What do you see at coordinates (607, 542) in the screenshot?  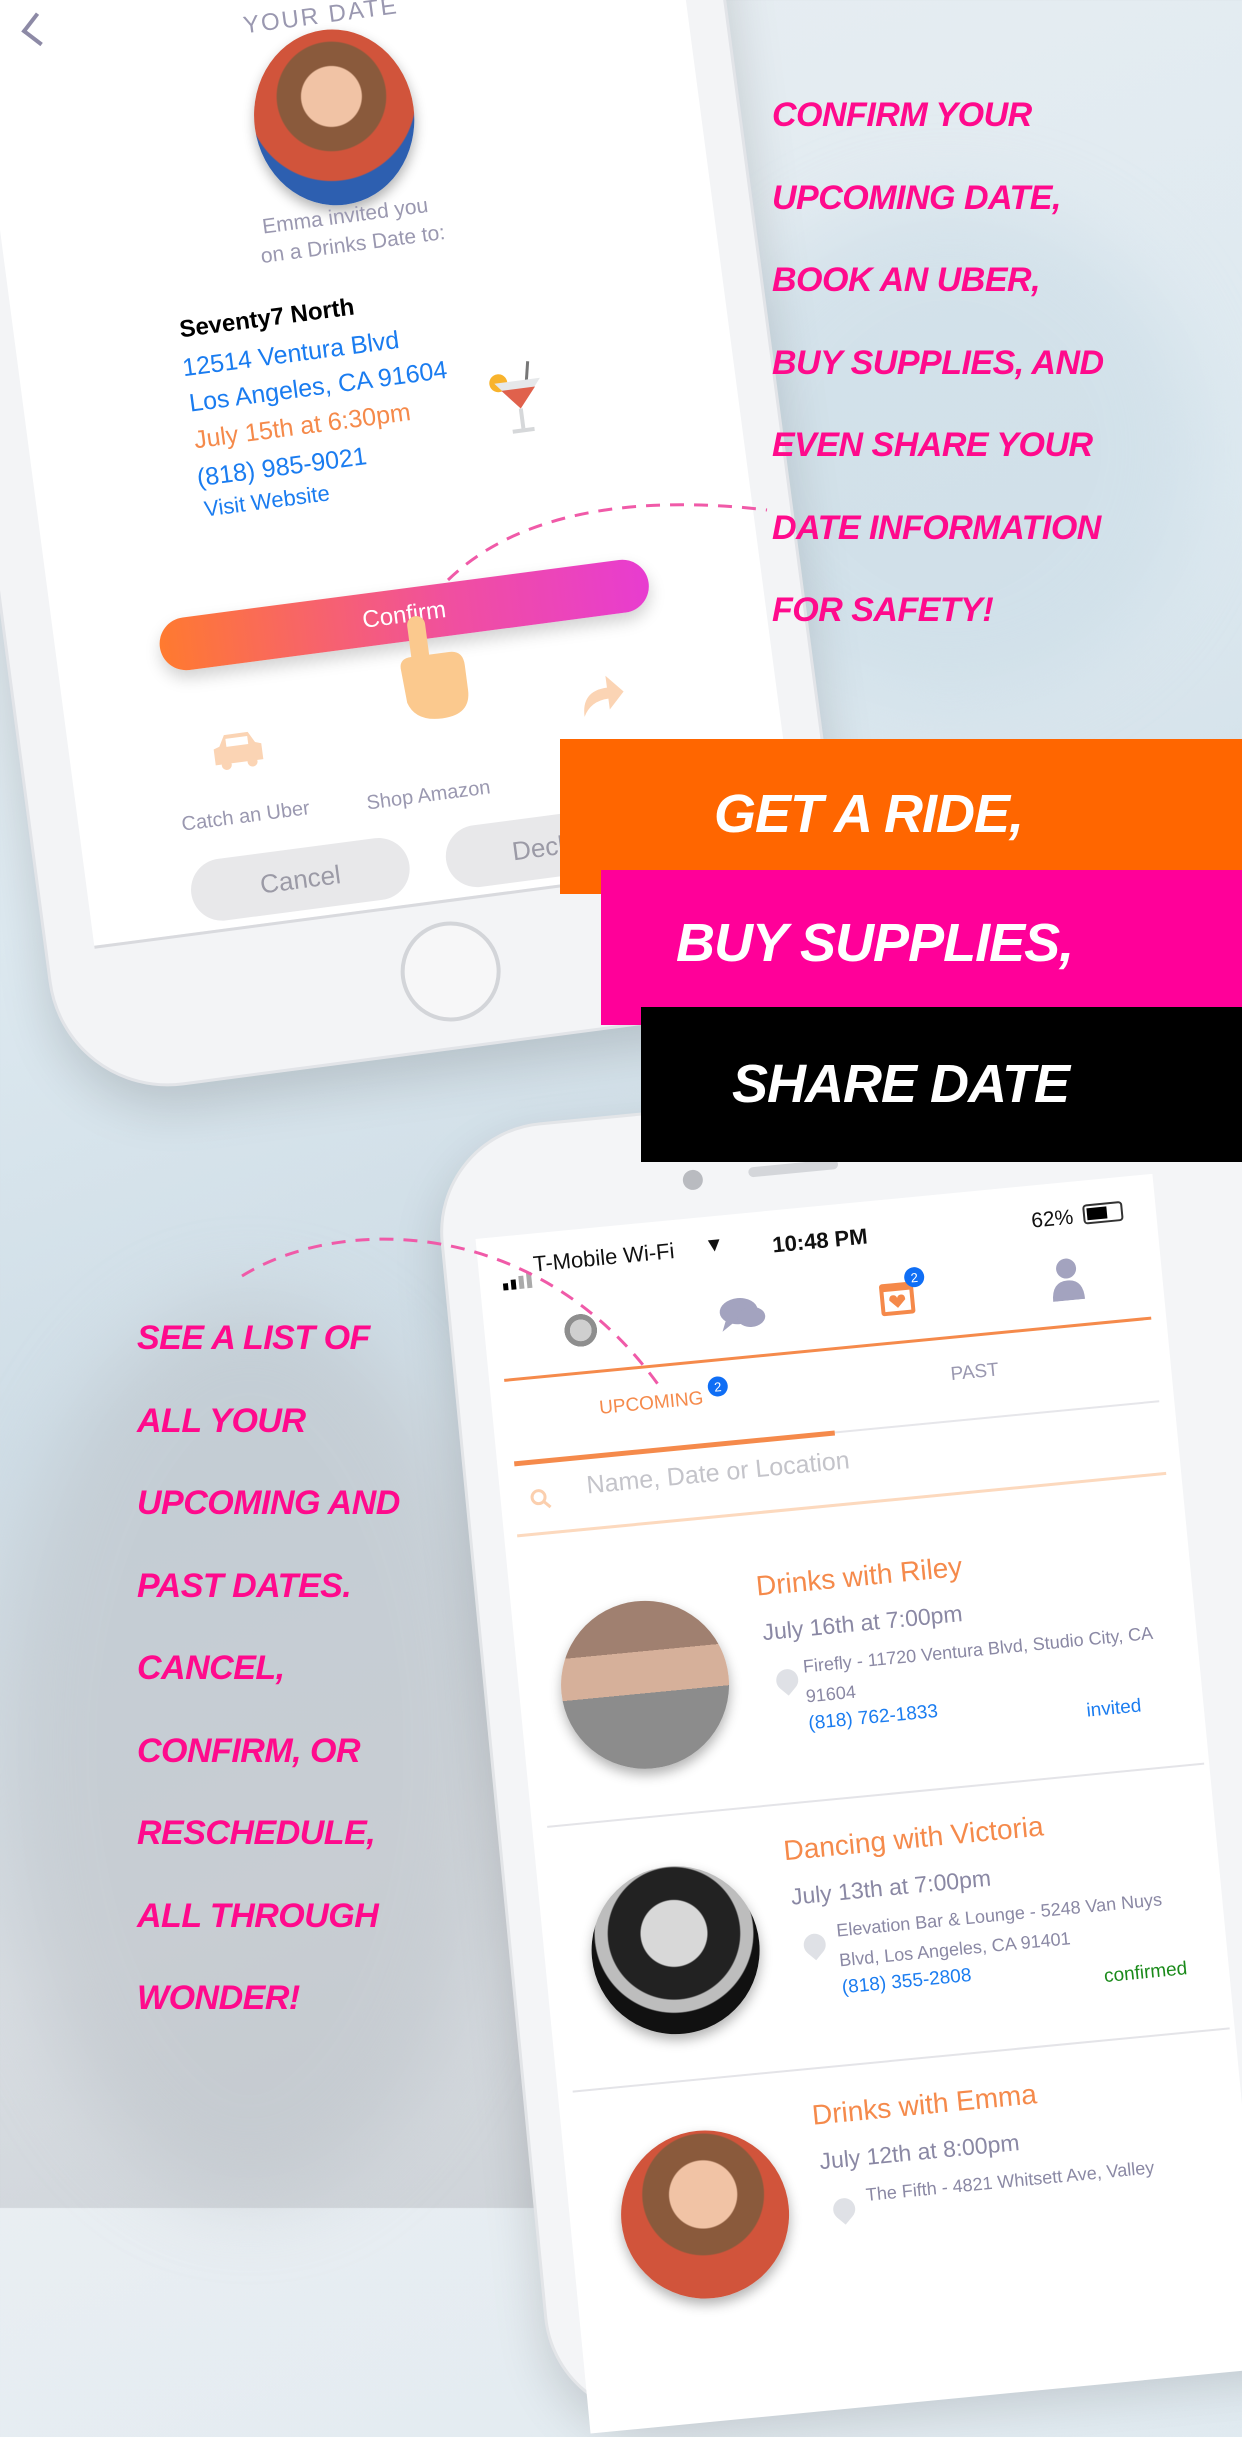 I see `dashed-pointer-confirm` at bounding box center [607, 542].